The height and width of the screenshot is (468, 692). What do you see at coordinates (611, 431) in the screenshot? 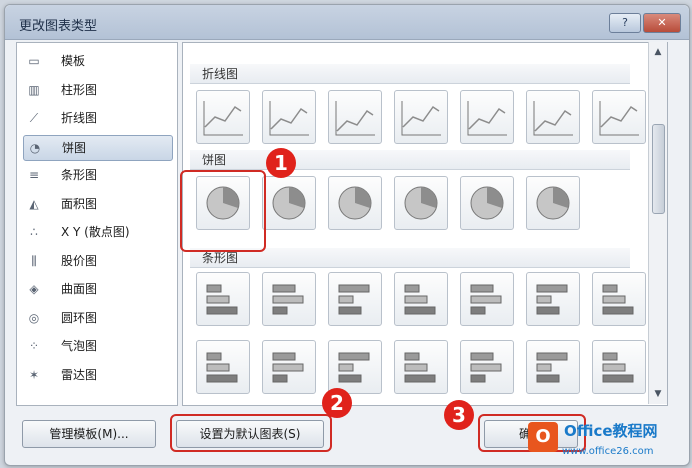
I see `watermark-brand: Office教程网` at bounding box center [611, 431].